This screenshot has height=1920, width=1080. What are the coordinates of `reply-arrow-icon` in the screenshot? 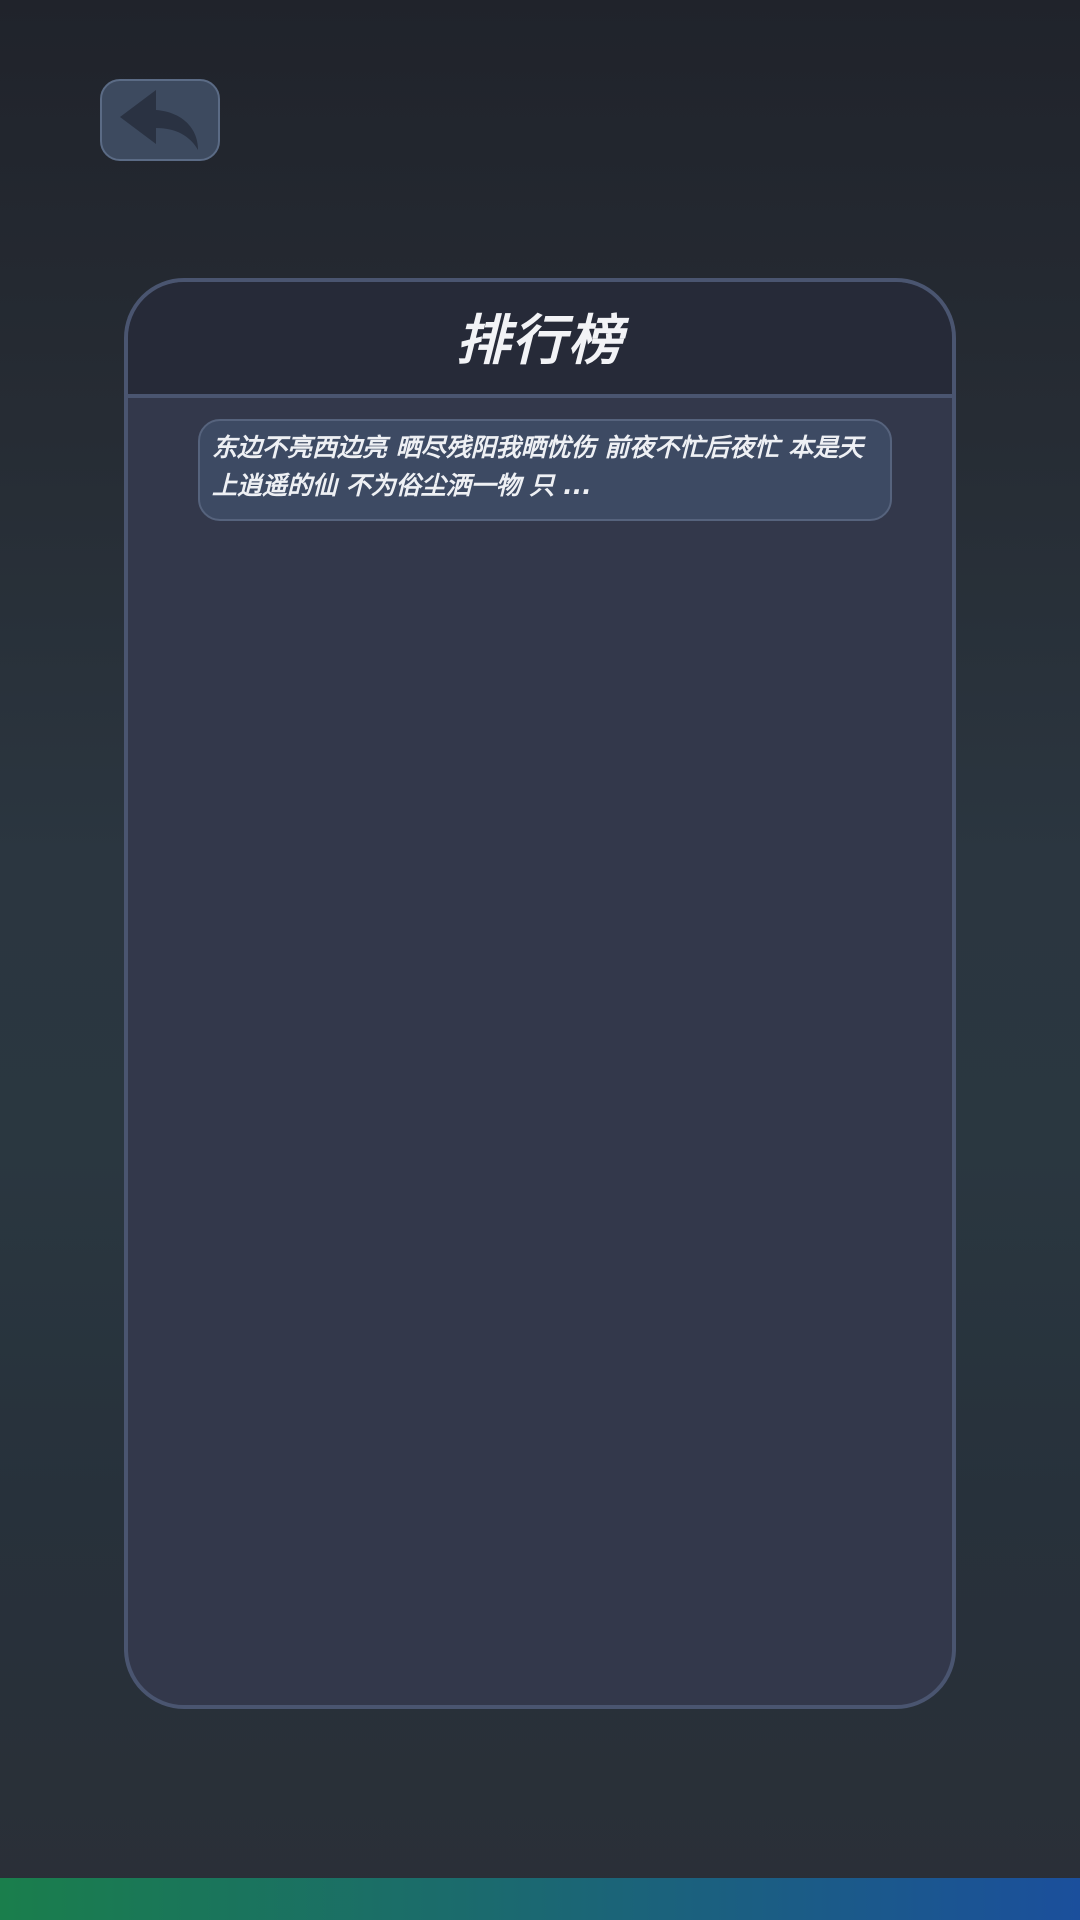 It's located at (159, 120).